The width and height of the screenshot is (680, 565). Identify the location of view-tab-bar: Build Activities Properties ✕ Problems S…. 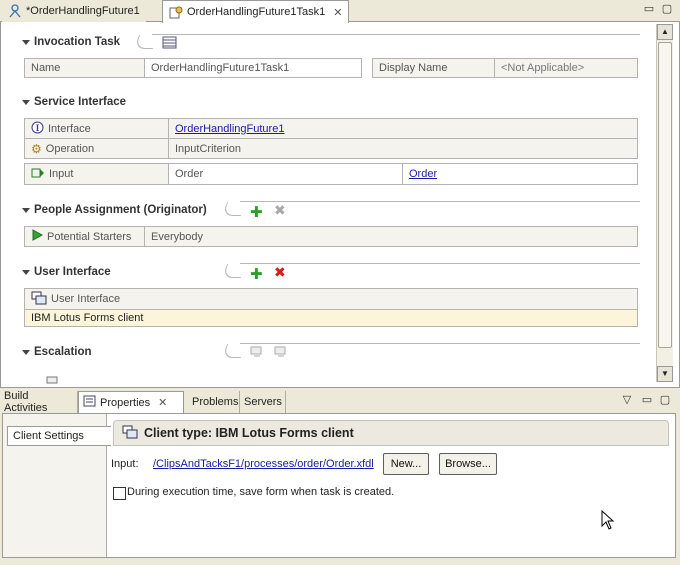
(340, 402).